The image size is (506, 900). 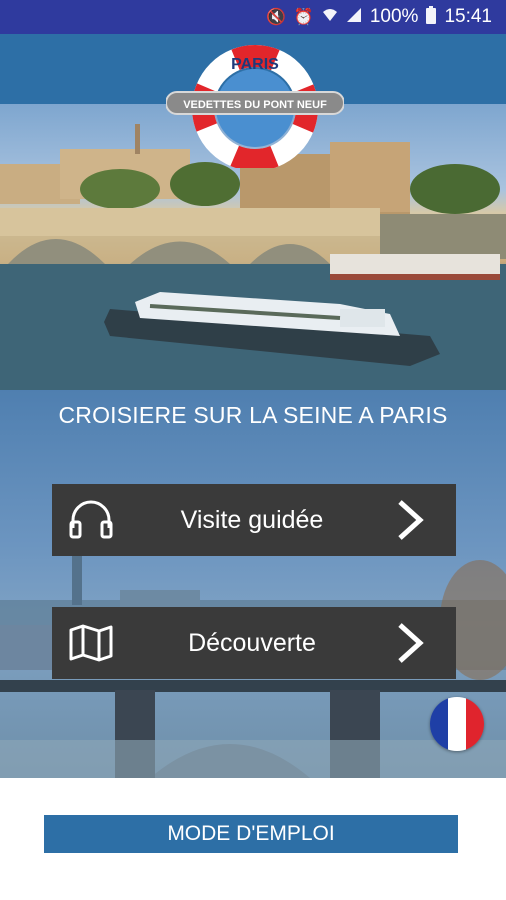 What do you see at coordinates (330, 17) in the screenshot?
I see `wifi-icon` at bounding box center [330, 17].